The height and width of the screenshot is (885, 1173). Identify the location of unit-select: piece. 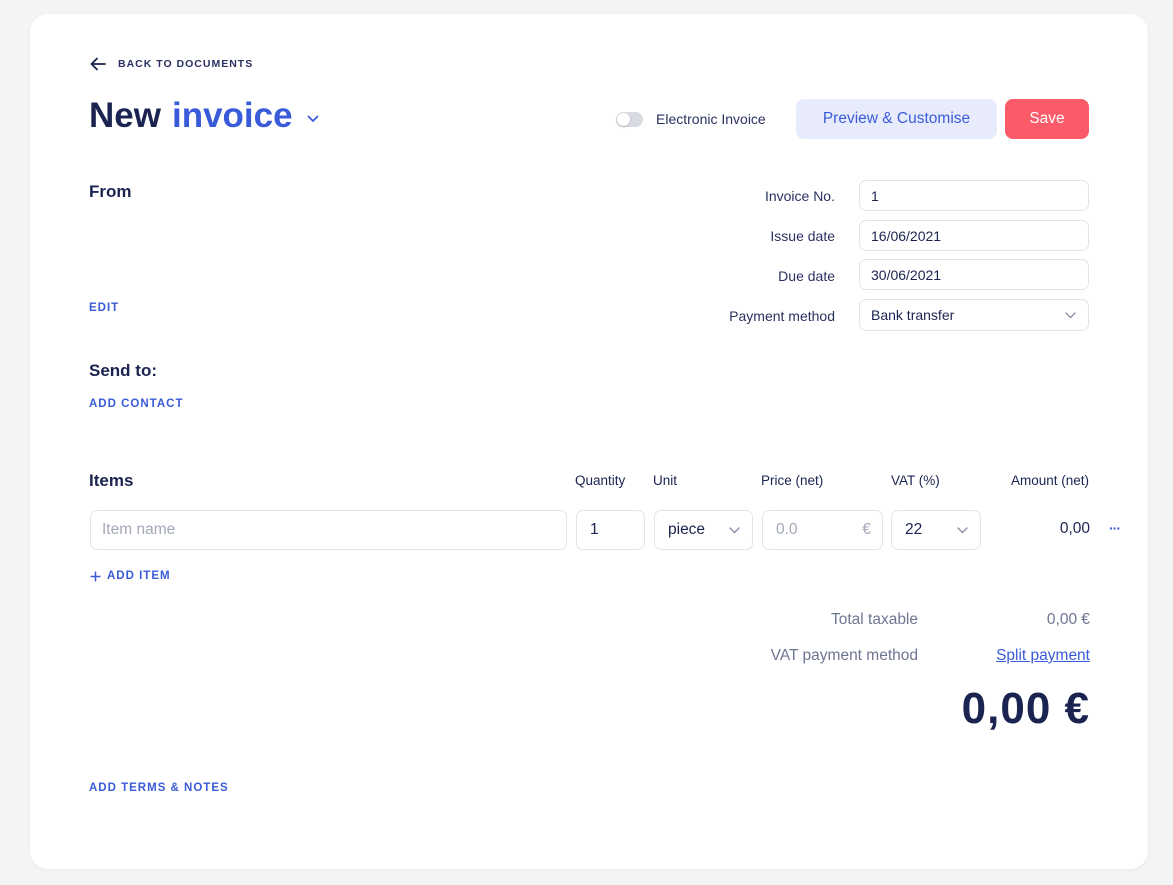
(703, 530).